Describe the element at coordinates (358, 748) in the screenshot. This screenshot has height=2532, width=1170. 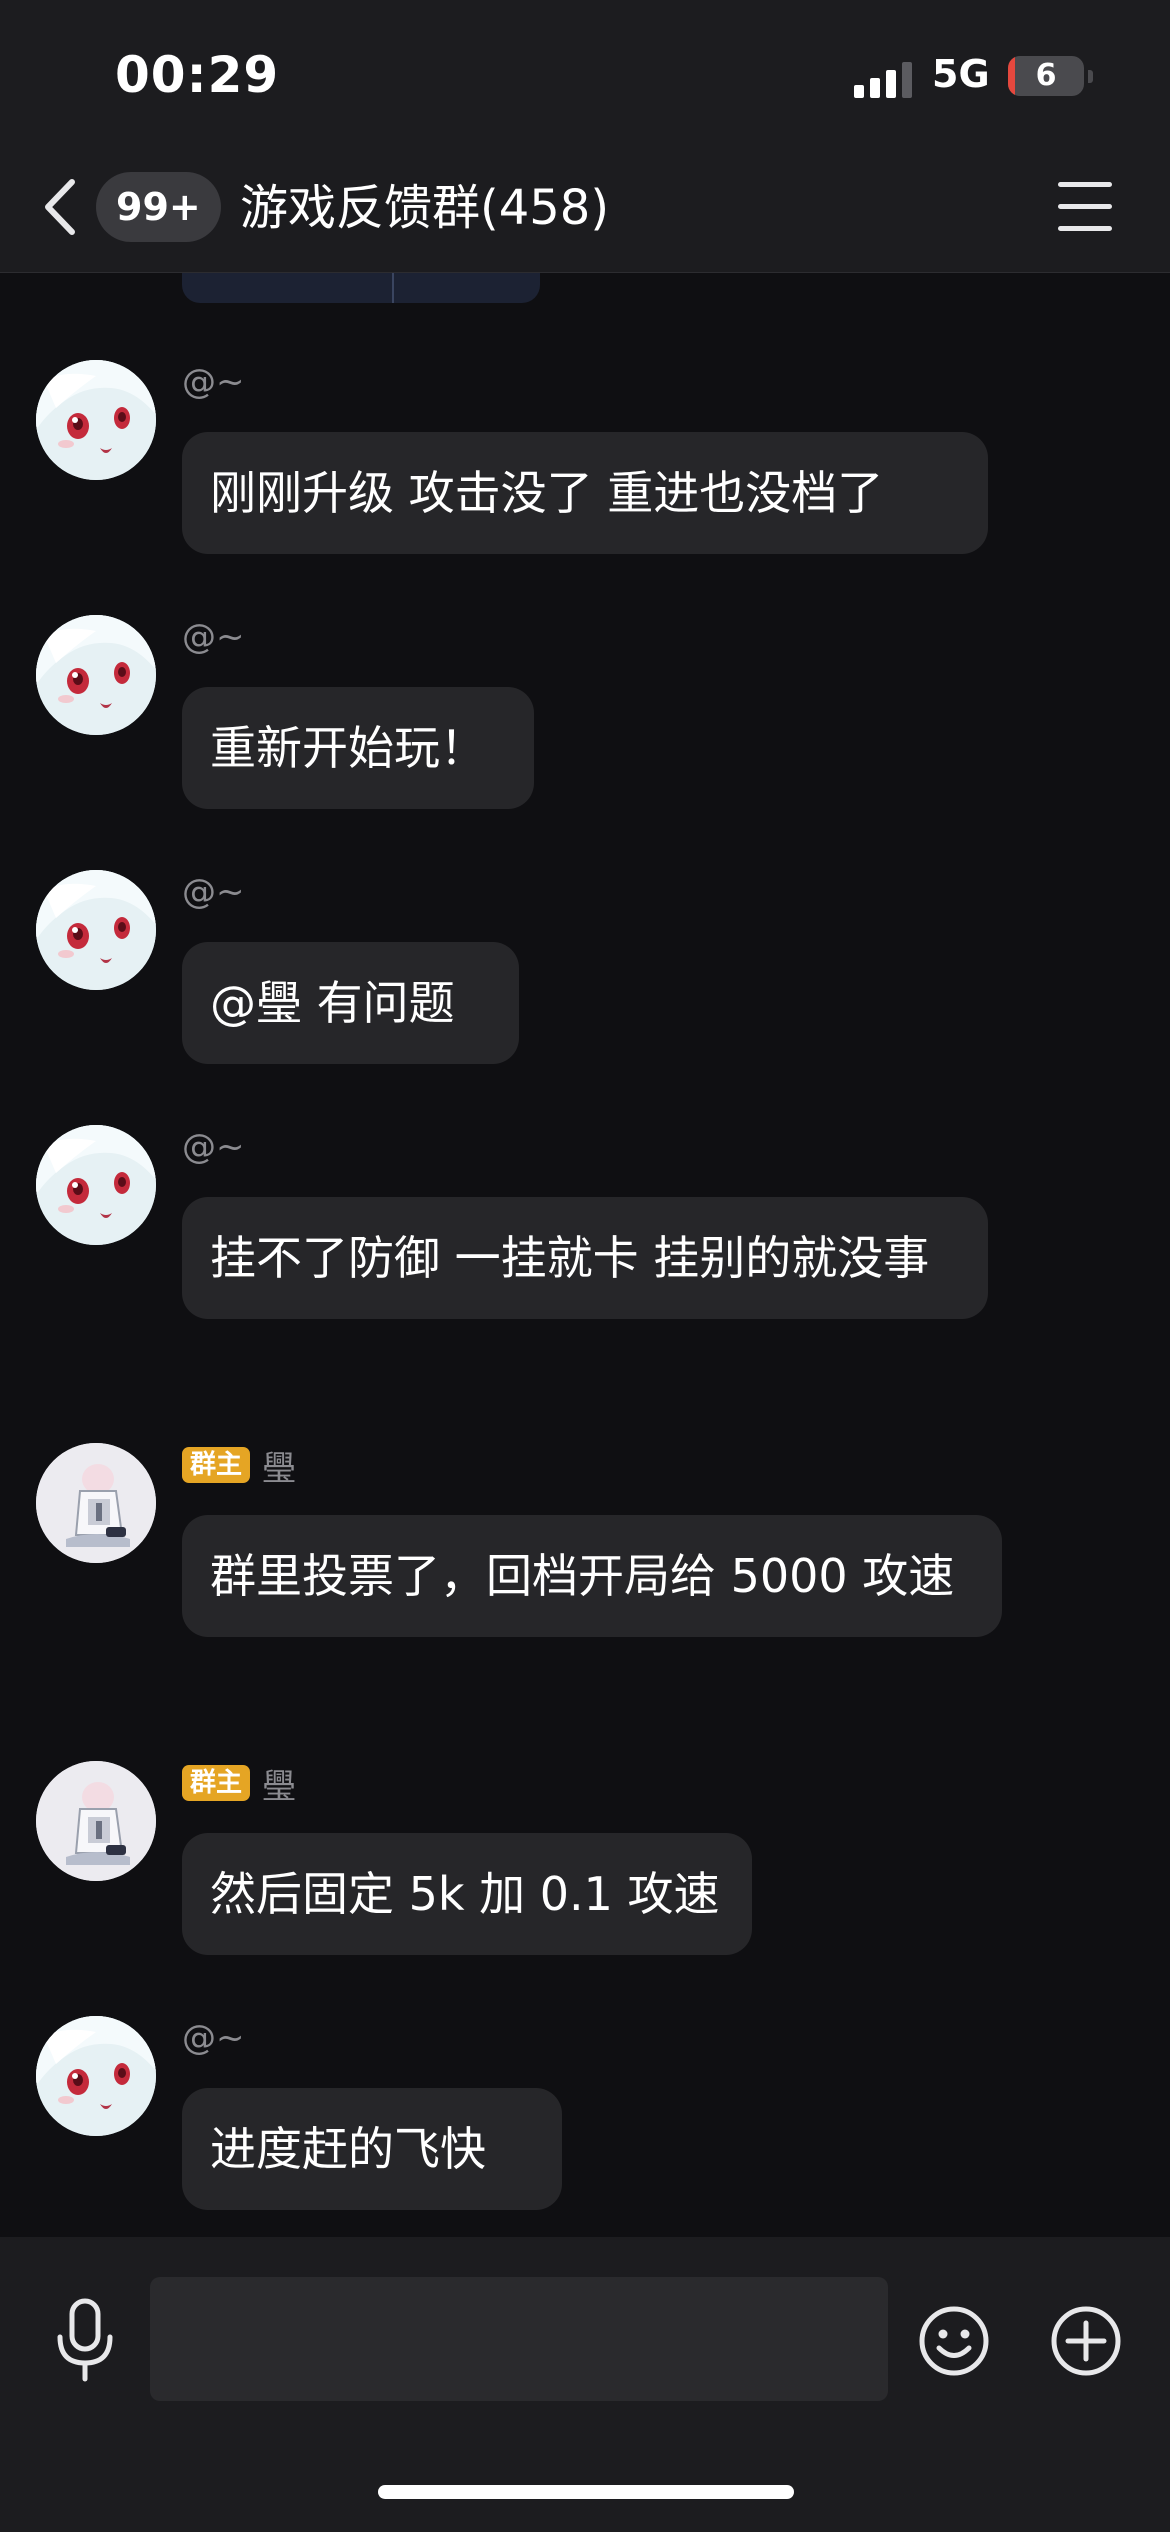
I see `message-bubble: 重新开始玩！` at that location.